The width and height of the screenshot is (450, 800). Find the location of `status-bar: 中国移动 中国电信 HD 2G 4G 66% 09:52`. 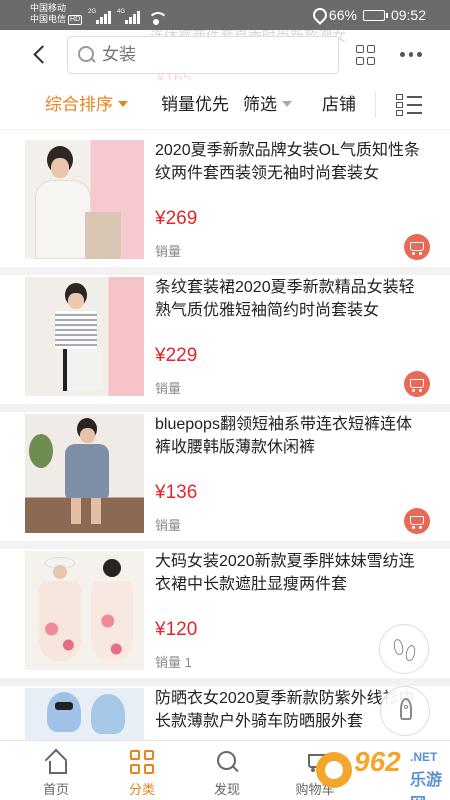

status-bar: 中国移动 中国电信 HD 2G 4G 66% 09:52 is located at coordinates (225, 15).